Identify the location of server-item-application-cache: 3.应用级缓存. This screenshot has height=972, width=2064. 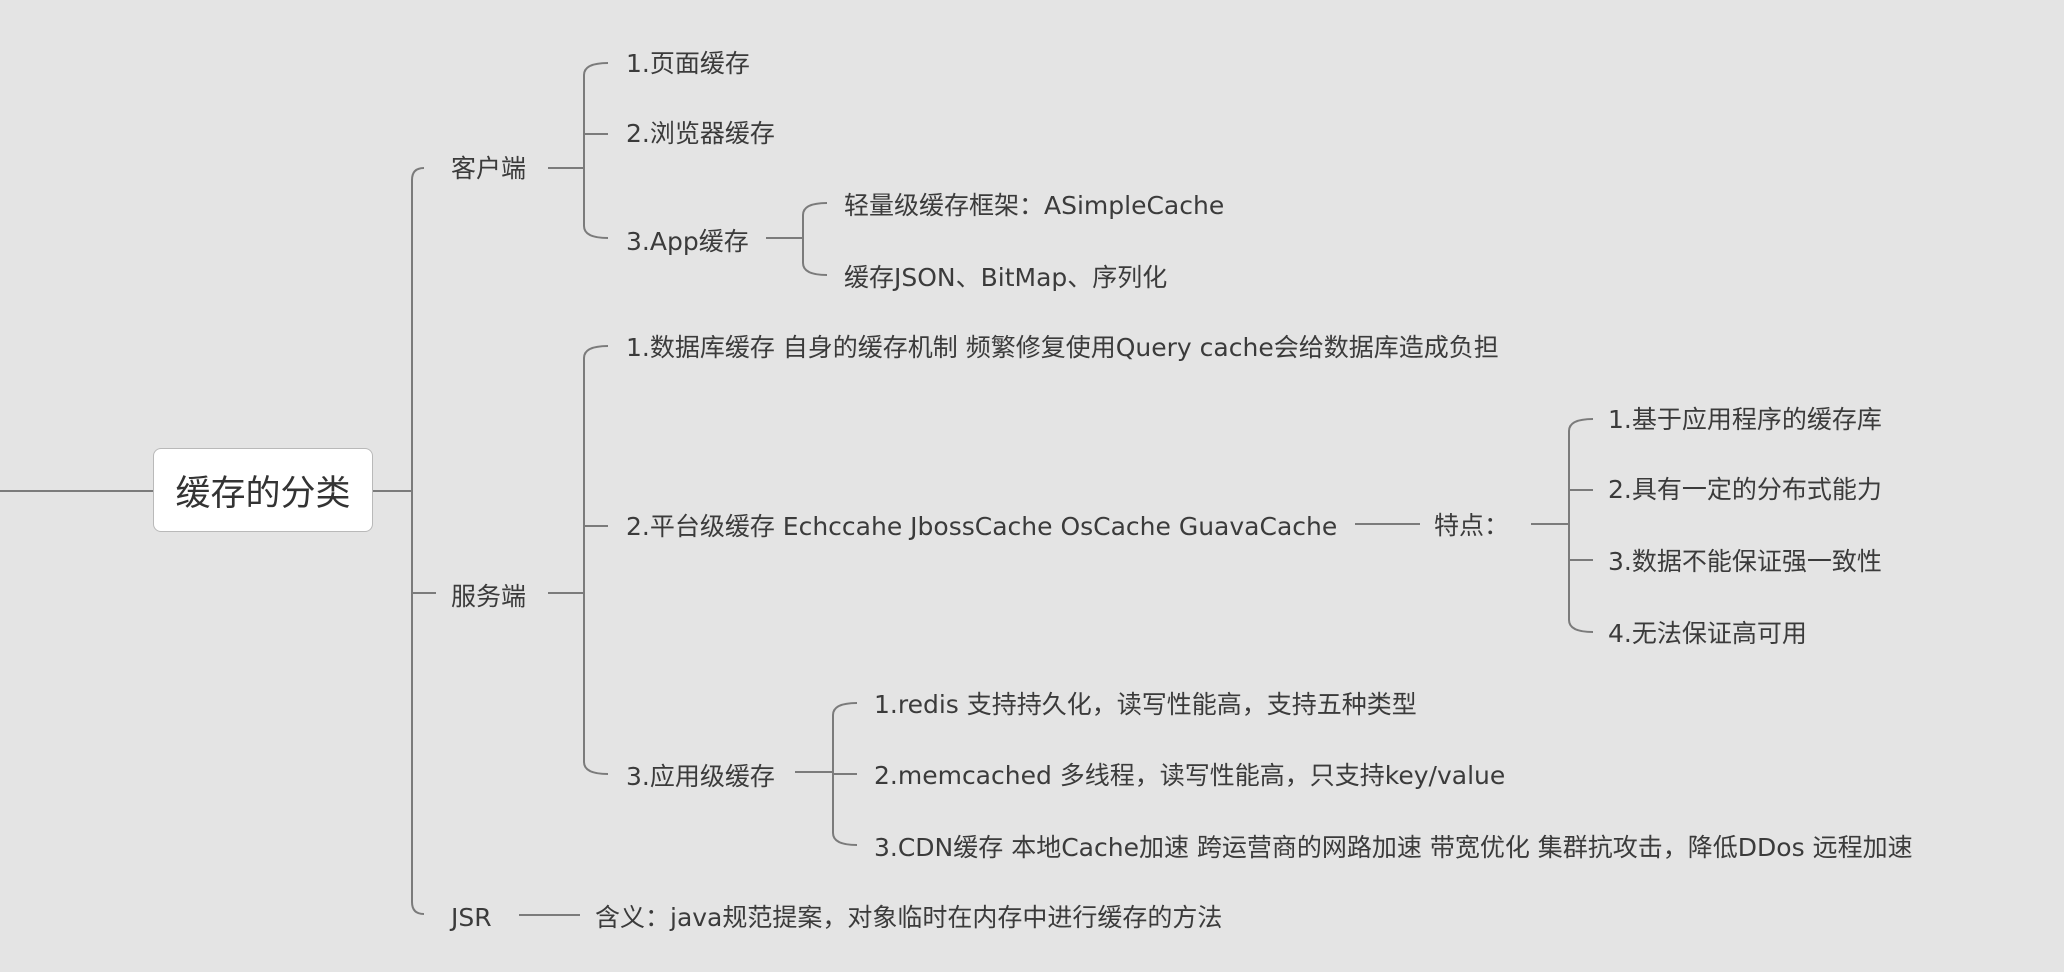
(700, 777).